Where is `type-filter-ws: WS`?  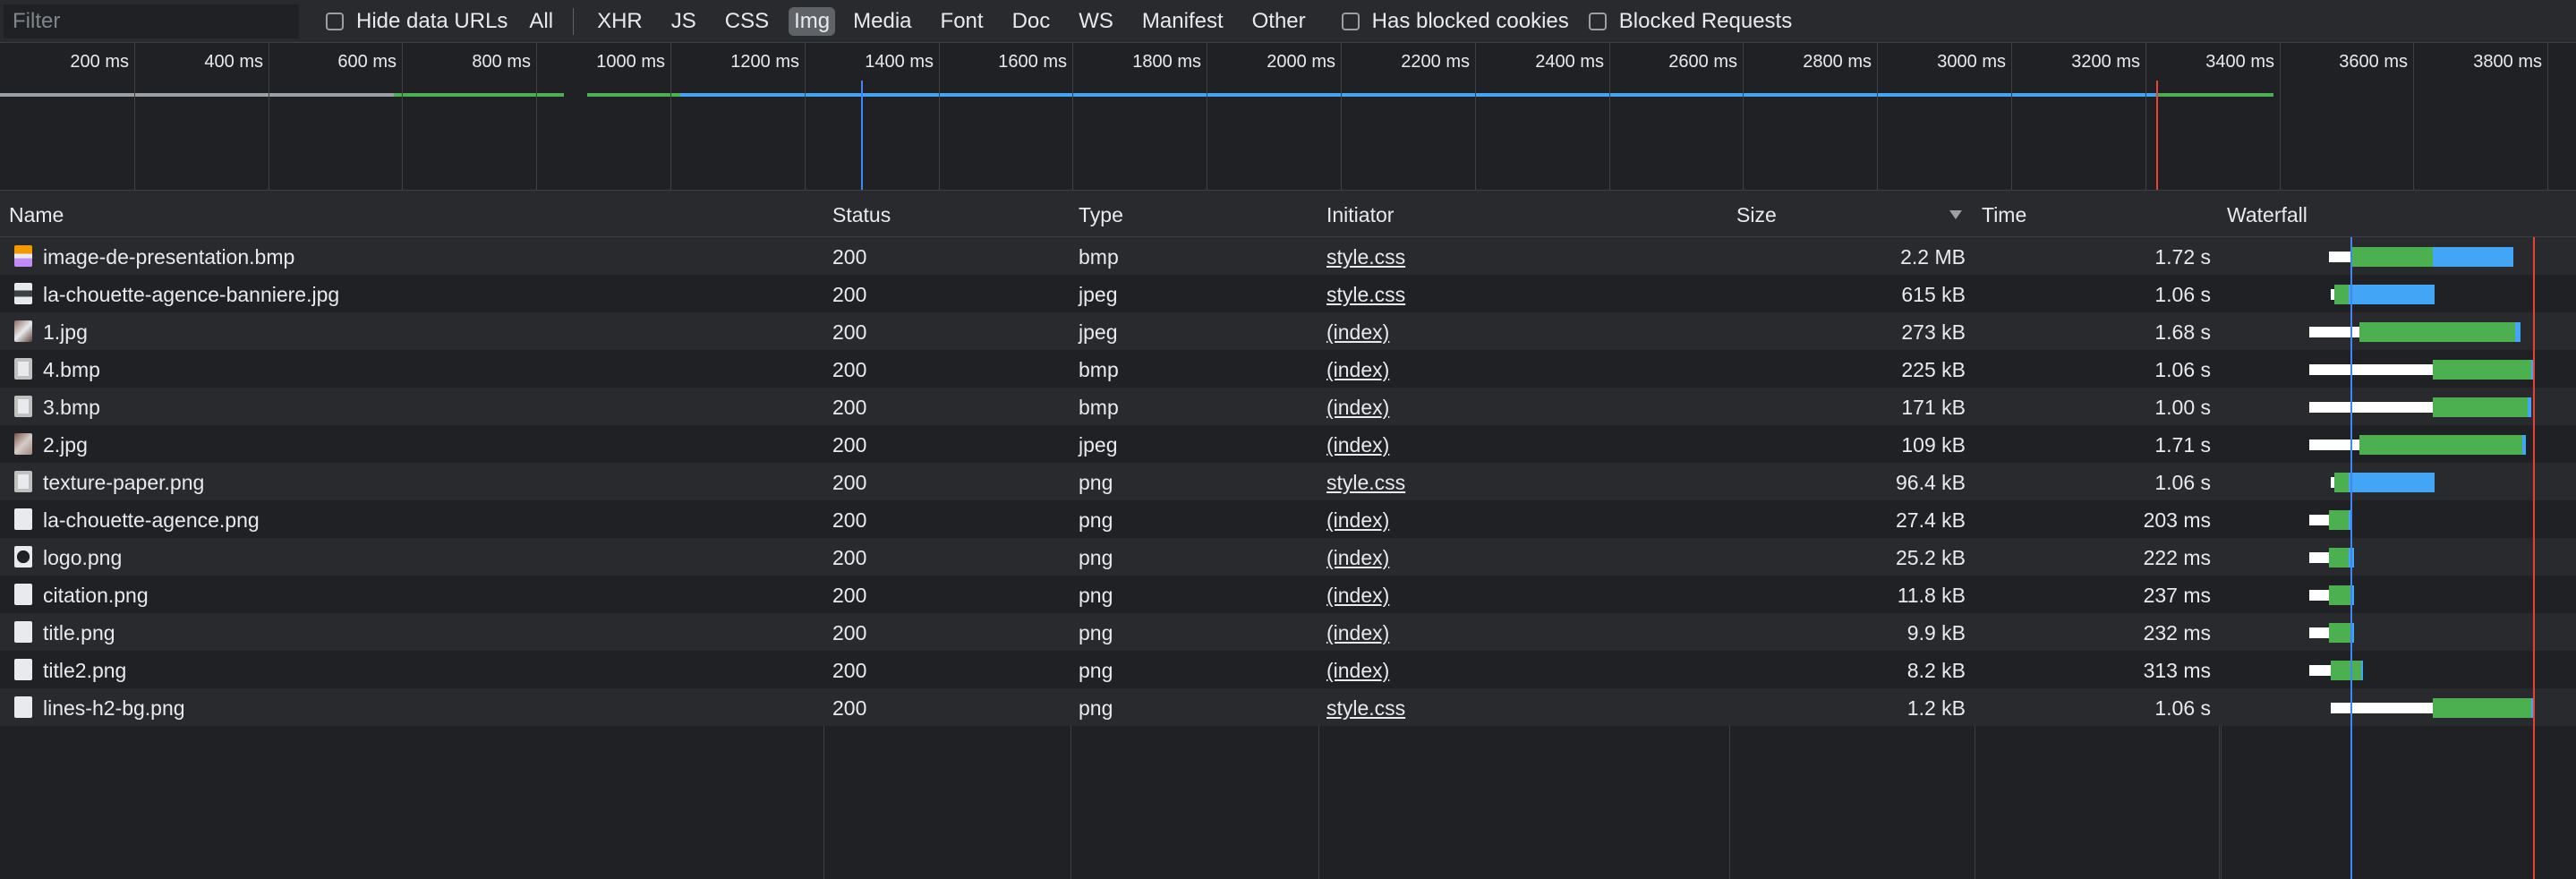 type-filter-ws: WS is located at coordinates (1096, 21).